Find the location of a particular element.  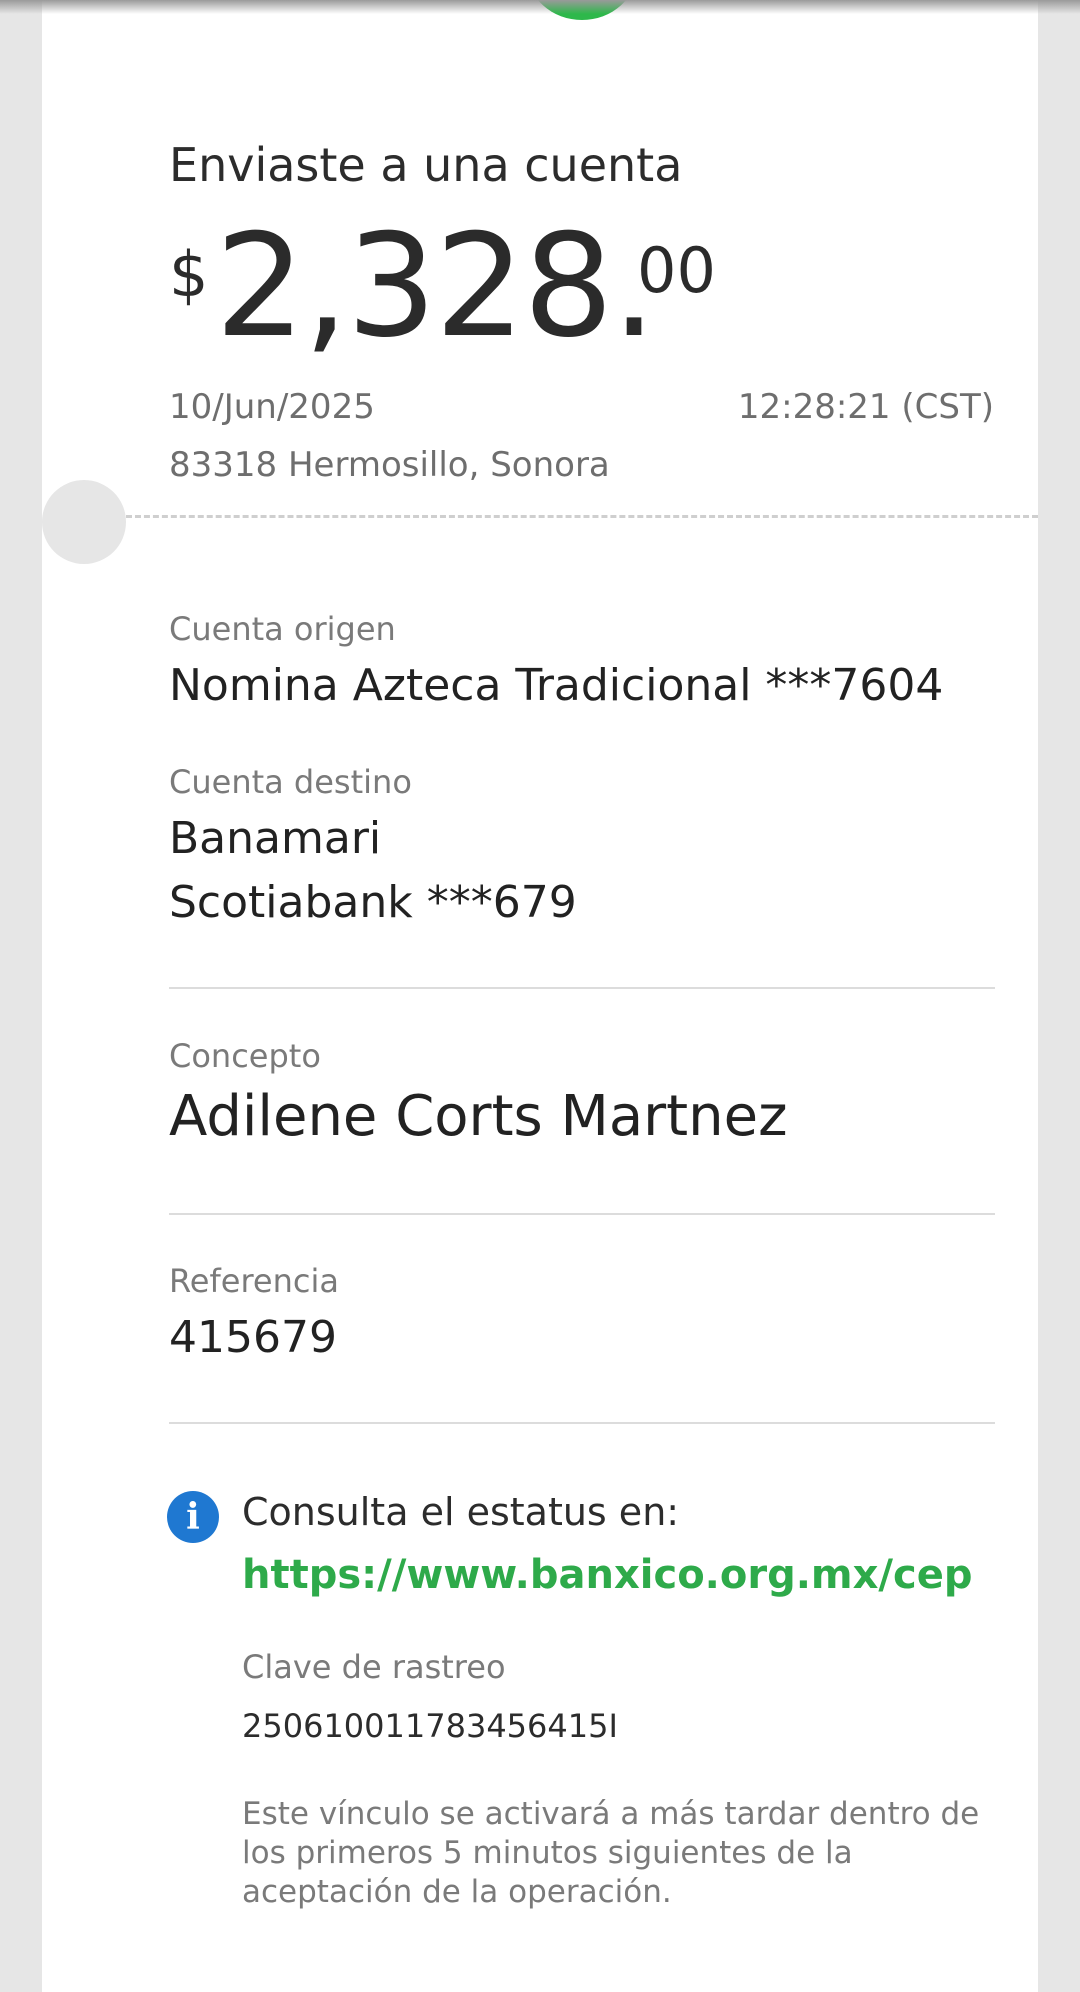

receipt-heading: Enviaste a una cuenta is located at coordinates (426, 165).